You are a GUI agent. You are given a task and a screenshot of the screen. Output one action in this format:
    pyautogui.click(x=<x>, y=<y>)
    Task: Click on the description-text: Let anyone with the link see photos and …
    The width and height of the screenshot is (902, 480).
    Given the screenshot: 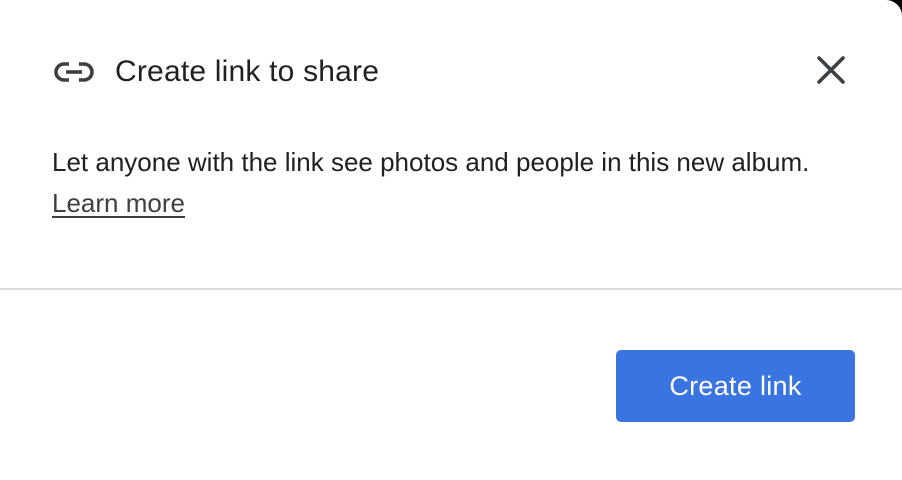 What is the action you would take?
    pyautogui.click(x=431, y=162)
    